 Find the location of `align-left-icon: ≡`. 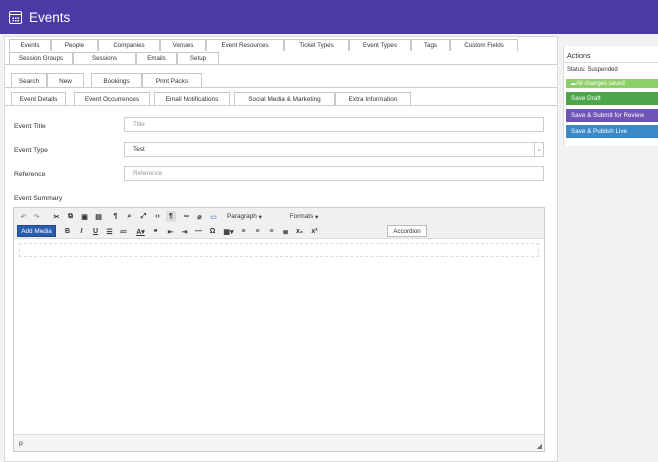

align-left-icon: ≡ is located at coordinates (243, 231).